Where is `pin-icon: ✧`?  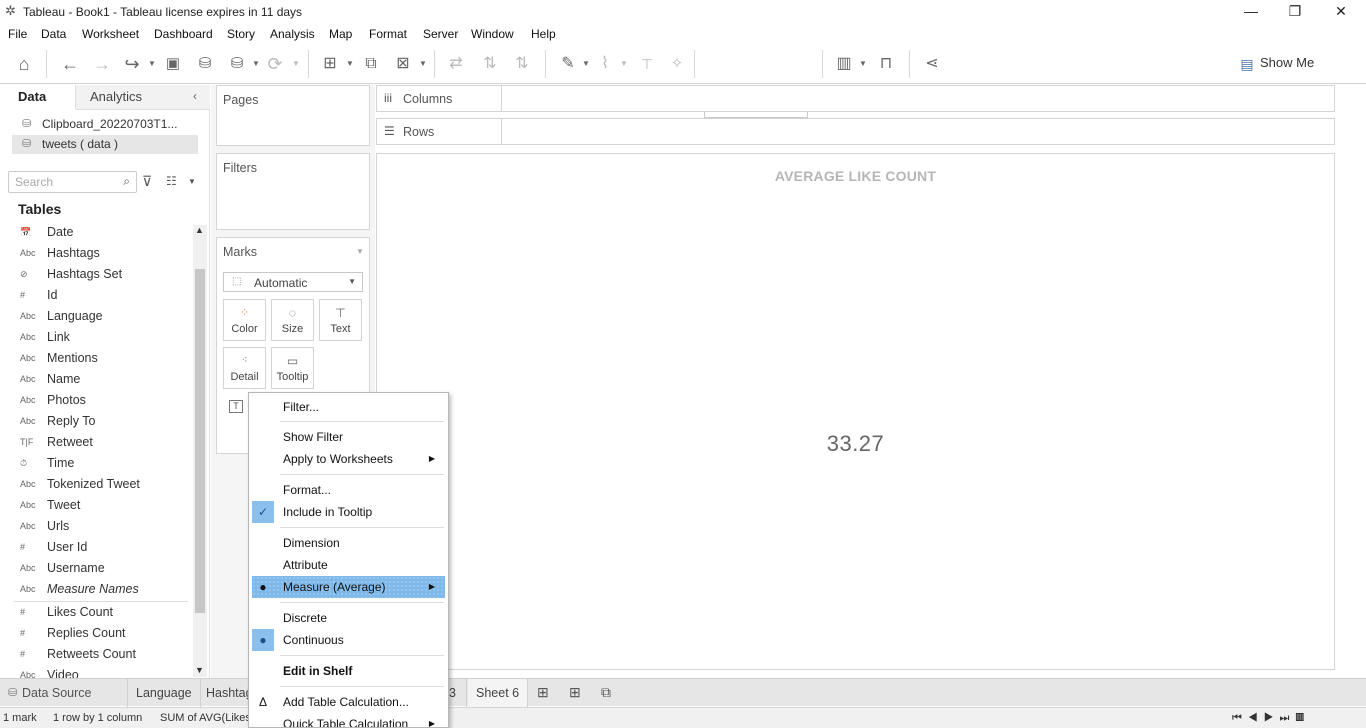 pin-icon: ✧ is located at coordinates (677, 64).